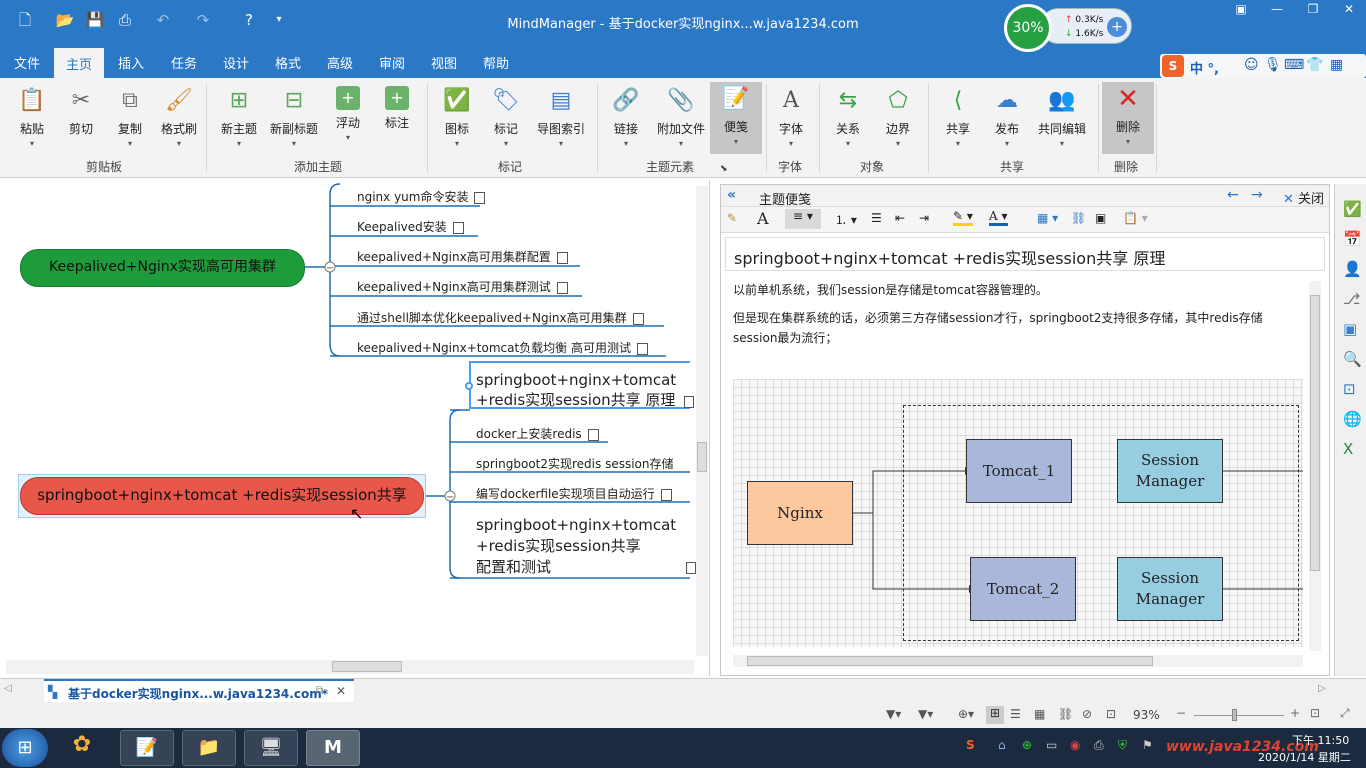 The width and height of the screenshot is (1366, 768). What do you see at coordinates (681, 117) in the screenshot?
I see `attach-file-button: 📎 附加文件 ▾` at bounding box center [681, 117].